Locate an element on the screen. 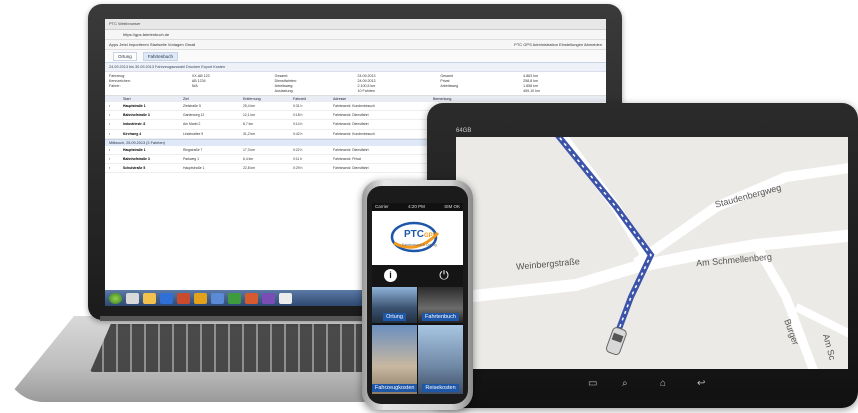  table-cell: Schulstraße 5 is located at coordinates (134, 168).